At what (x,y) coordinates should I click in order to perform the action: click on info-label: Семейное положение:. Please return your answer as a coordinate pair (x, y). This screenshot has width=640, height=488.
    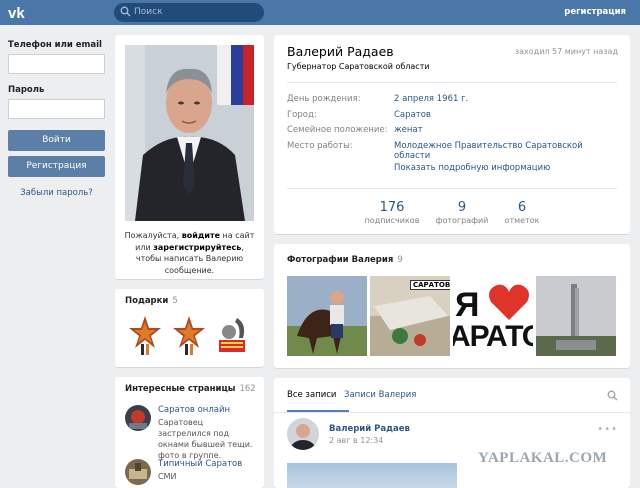
    Looking at the image, I should click on (337, 130).